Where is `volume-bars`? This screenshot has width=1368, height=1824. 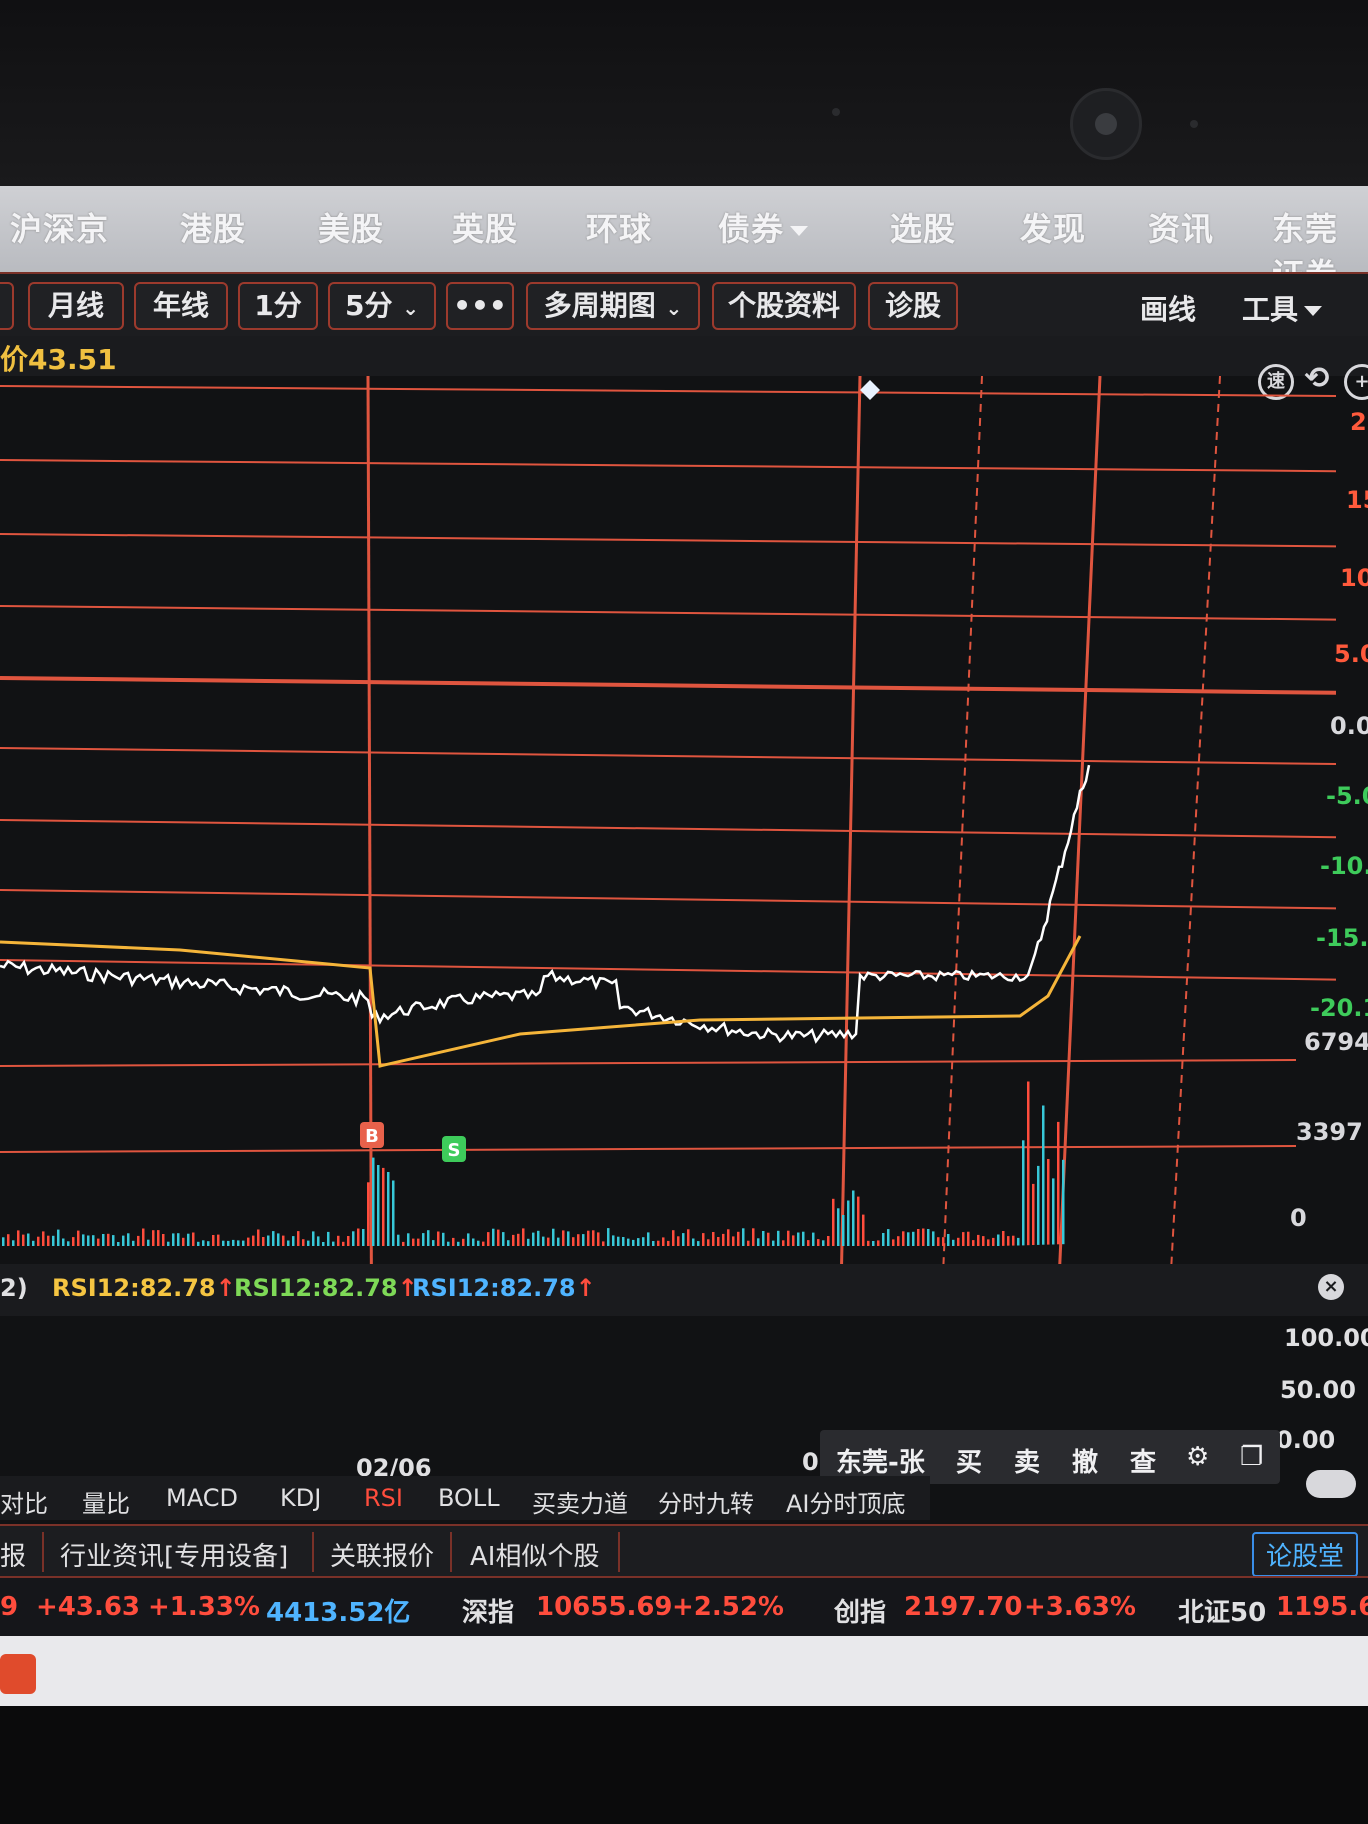
volume-bars is located at coordinates (533, 1163).